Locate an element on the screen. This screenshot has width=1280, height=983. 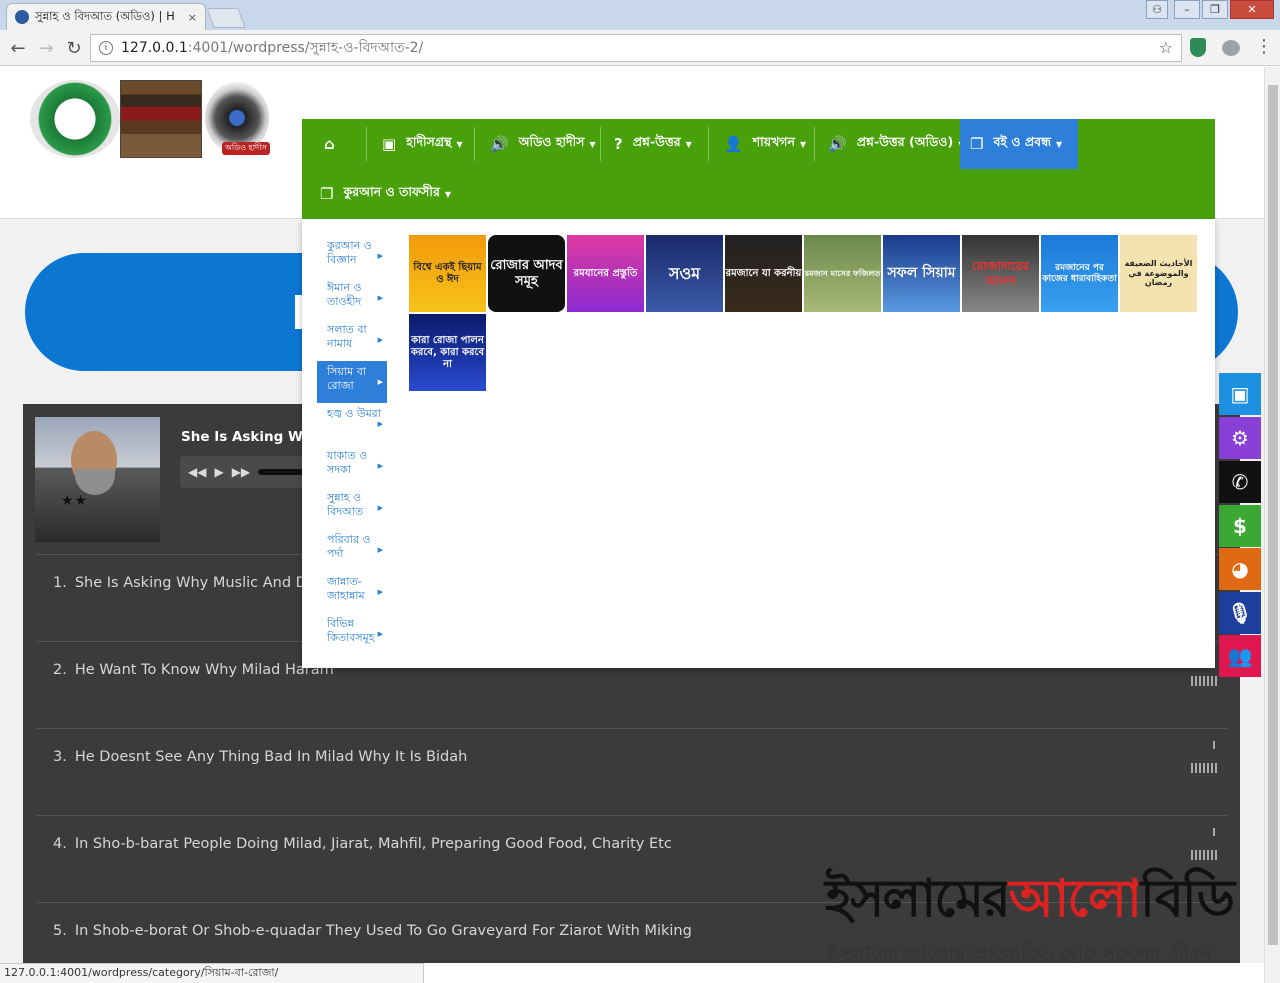
category-zakat: যাকাত ও সদকা ▶ is located at coordinates (352, 466).